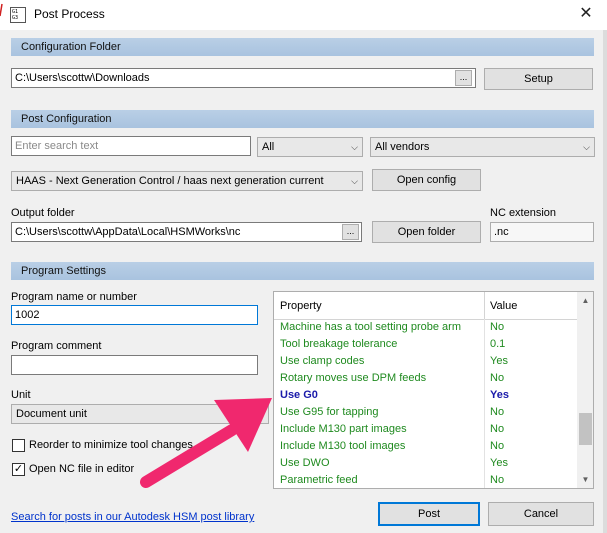  Describe the element at coordinates (343, 429) in the screenshot. I see `property-name: Include M130 part images` at that location.